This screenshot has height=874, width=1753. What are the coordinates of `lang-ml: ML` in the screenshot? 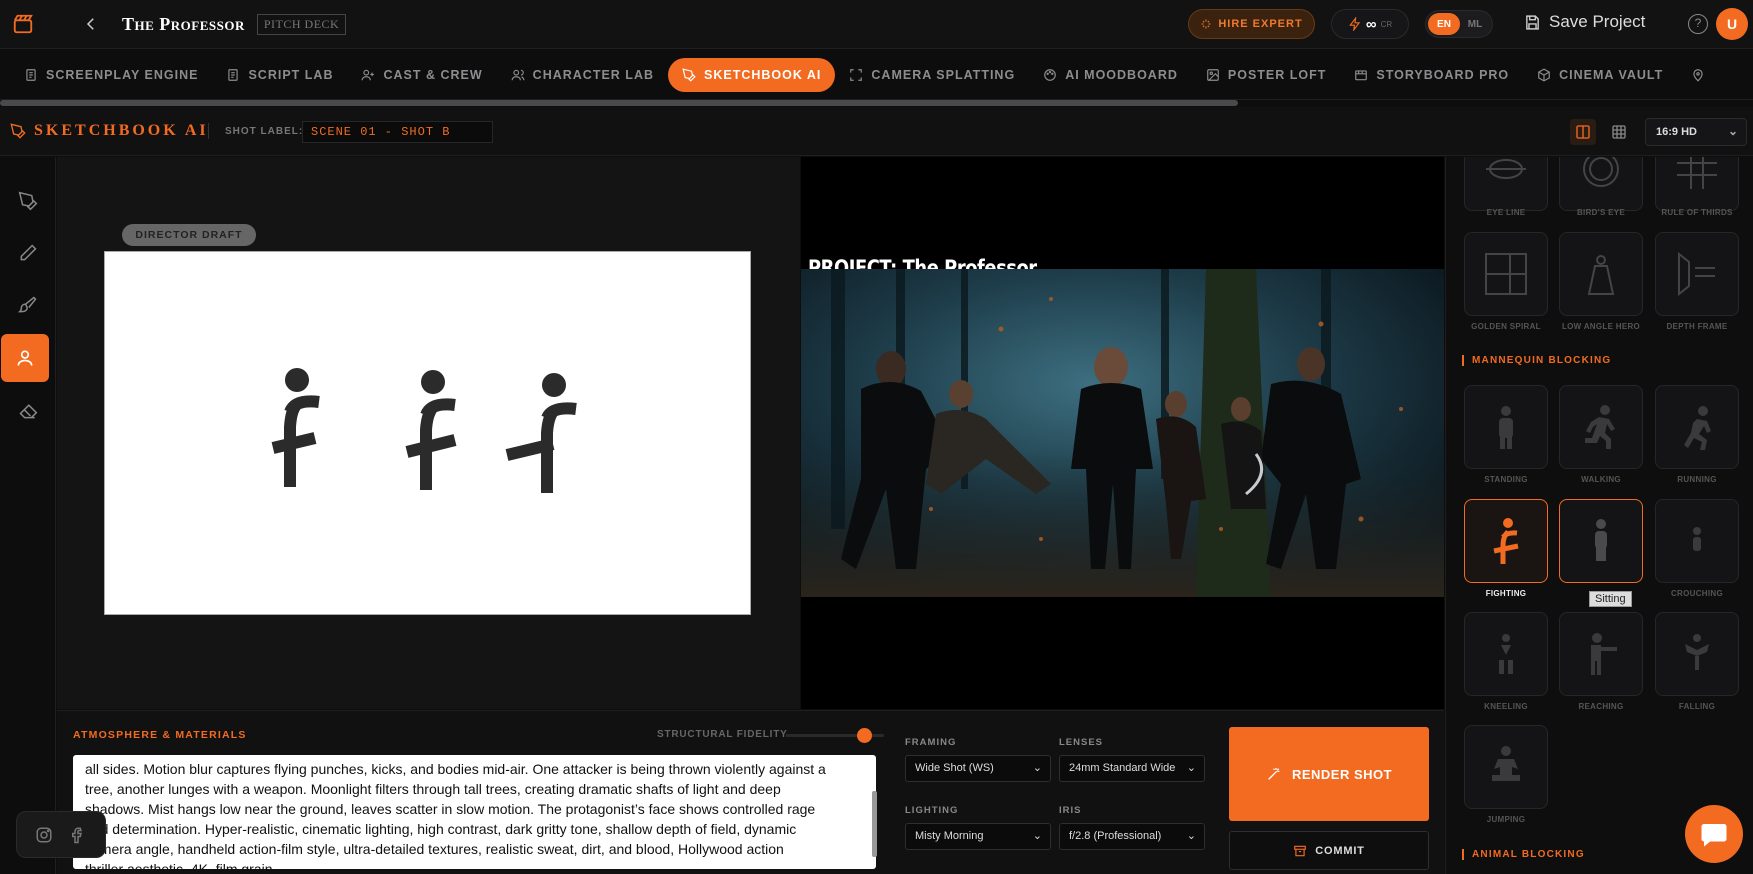 It's located at (1475, 24).